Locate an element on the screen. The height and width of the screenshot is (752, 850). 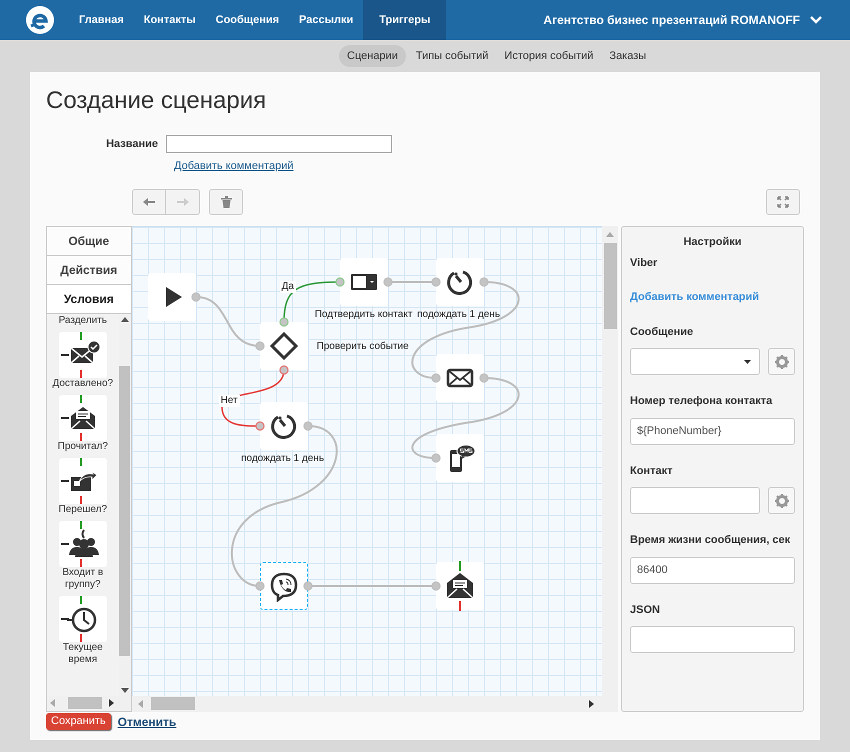
expand-icon is located at coordinates (783, 202).